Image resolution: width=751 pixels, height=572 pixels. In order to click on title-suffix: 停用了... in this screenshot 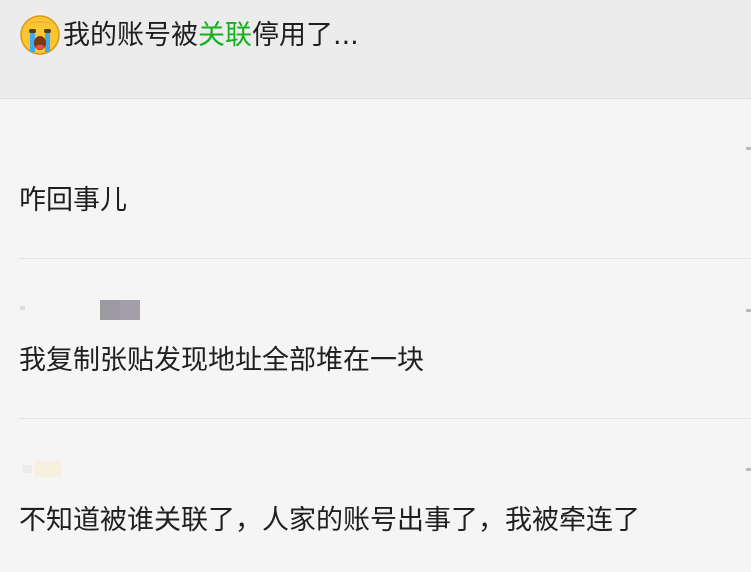, I will do `click(305, 35)`.